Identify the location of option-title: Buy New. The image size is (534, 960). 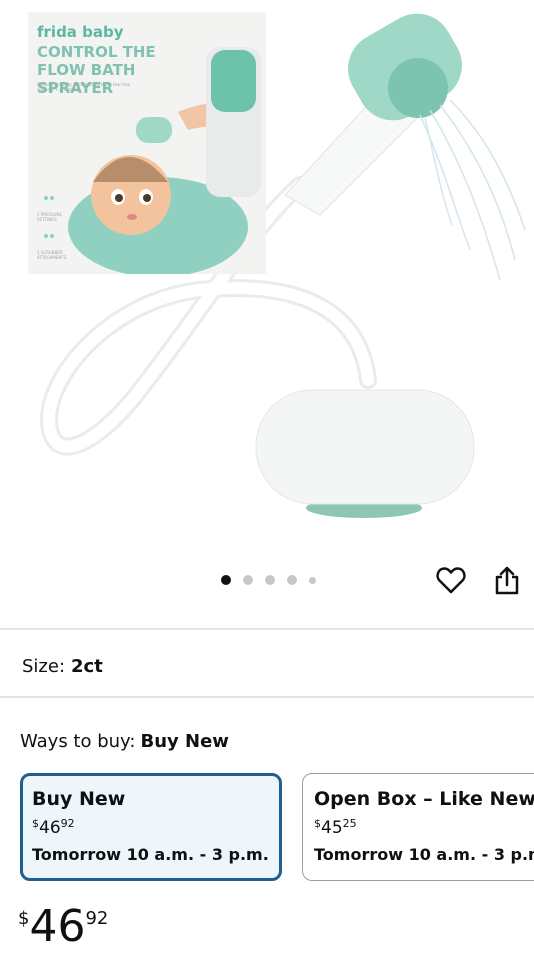
(79, 799).